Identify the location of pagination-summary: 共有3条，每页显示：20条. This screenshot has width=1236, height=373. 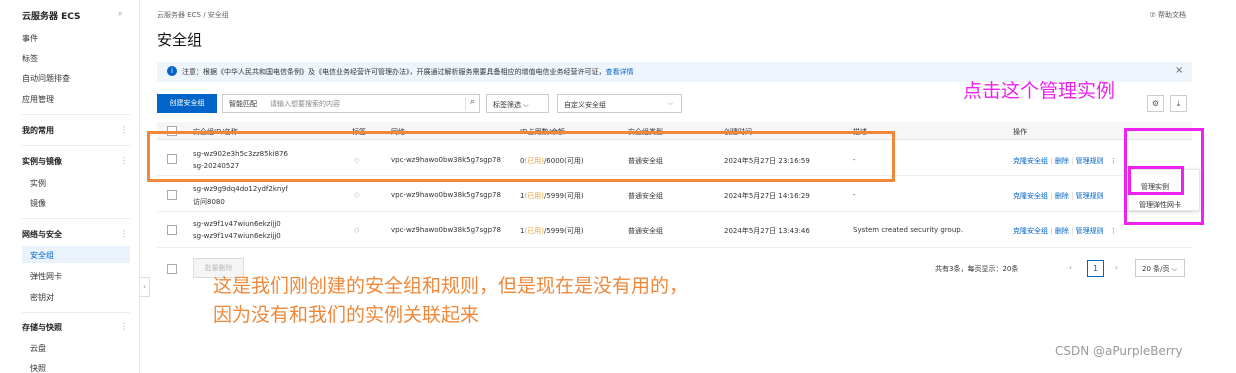
(977, 269).